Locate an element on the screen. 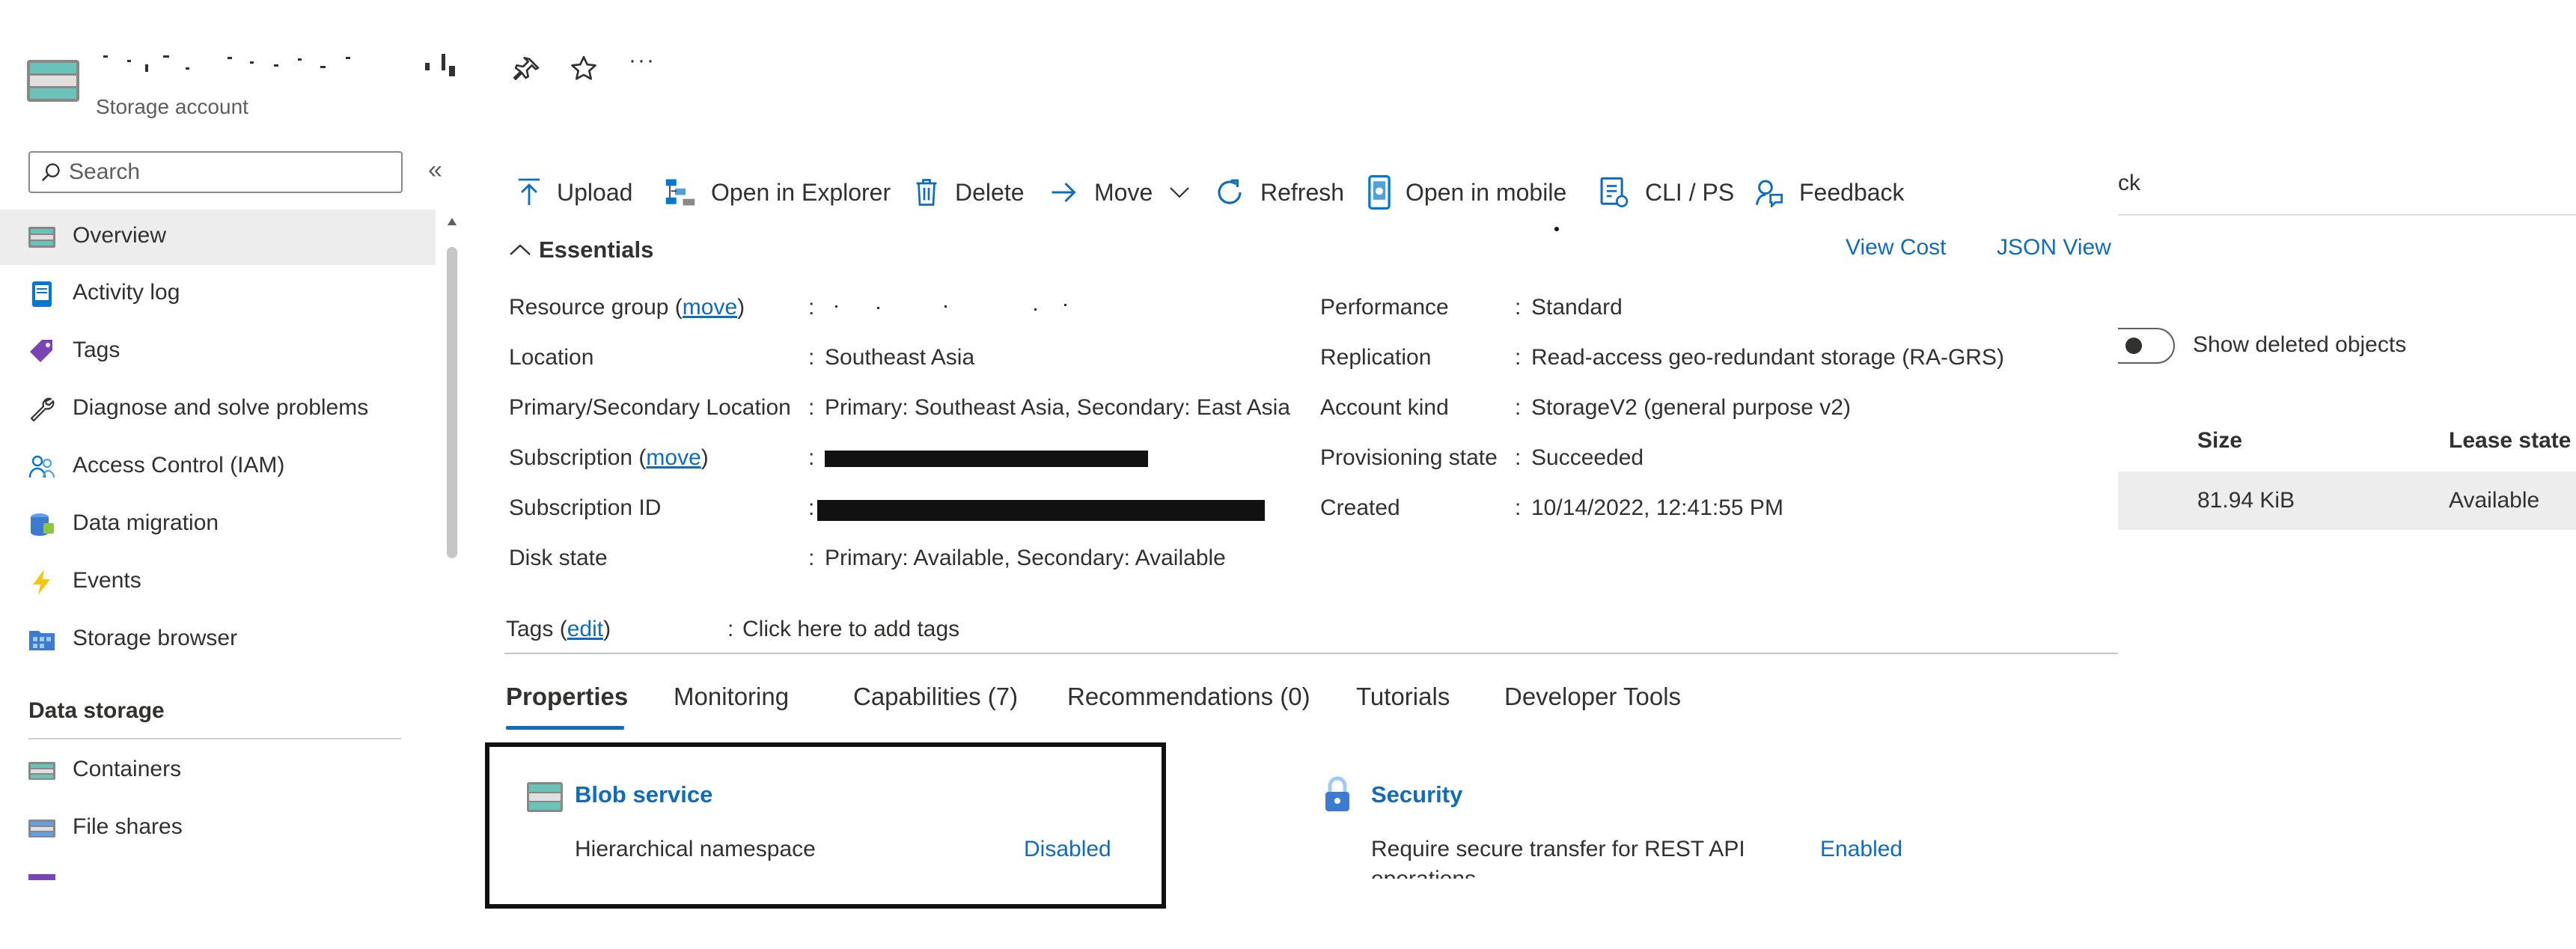 This screenshot has height=949, width=2576. subscription-move-link: move is located at coordinates (673, 457).